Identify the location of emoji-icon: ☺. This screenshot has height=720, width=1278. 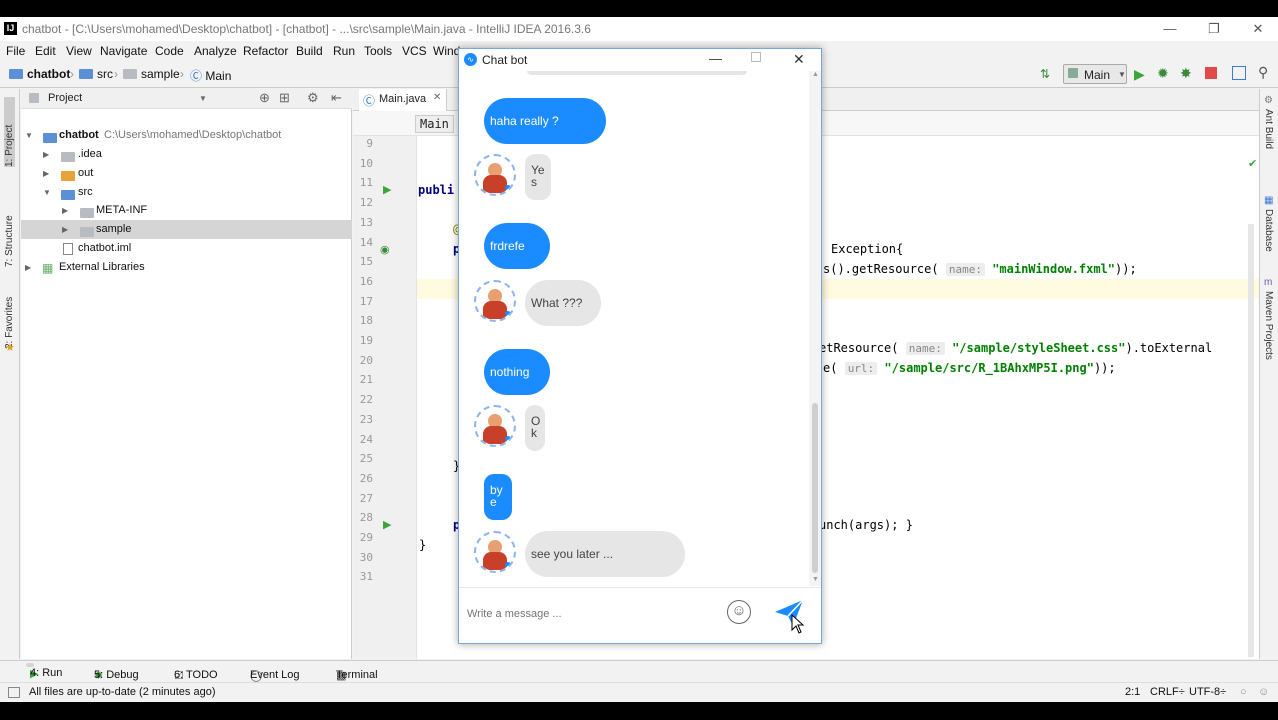
(739, 612).